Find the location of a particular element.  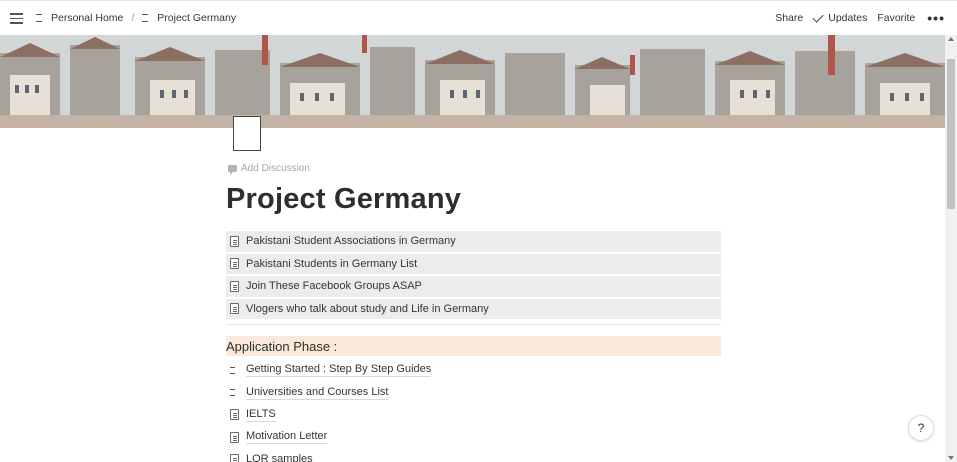

comment-icon is located at coordinates (232, 170).